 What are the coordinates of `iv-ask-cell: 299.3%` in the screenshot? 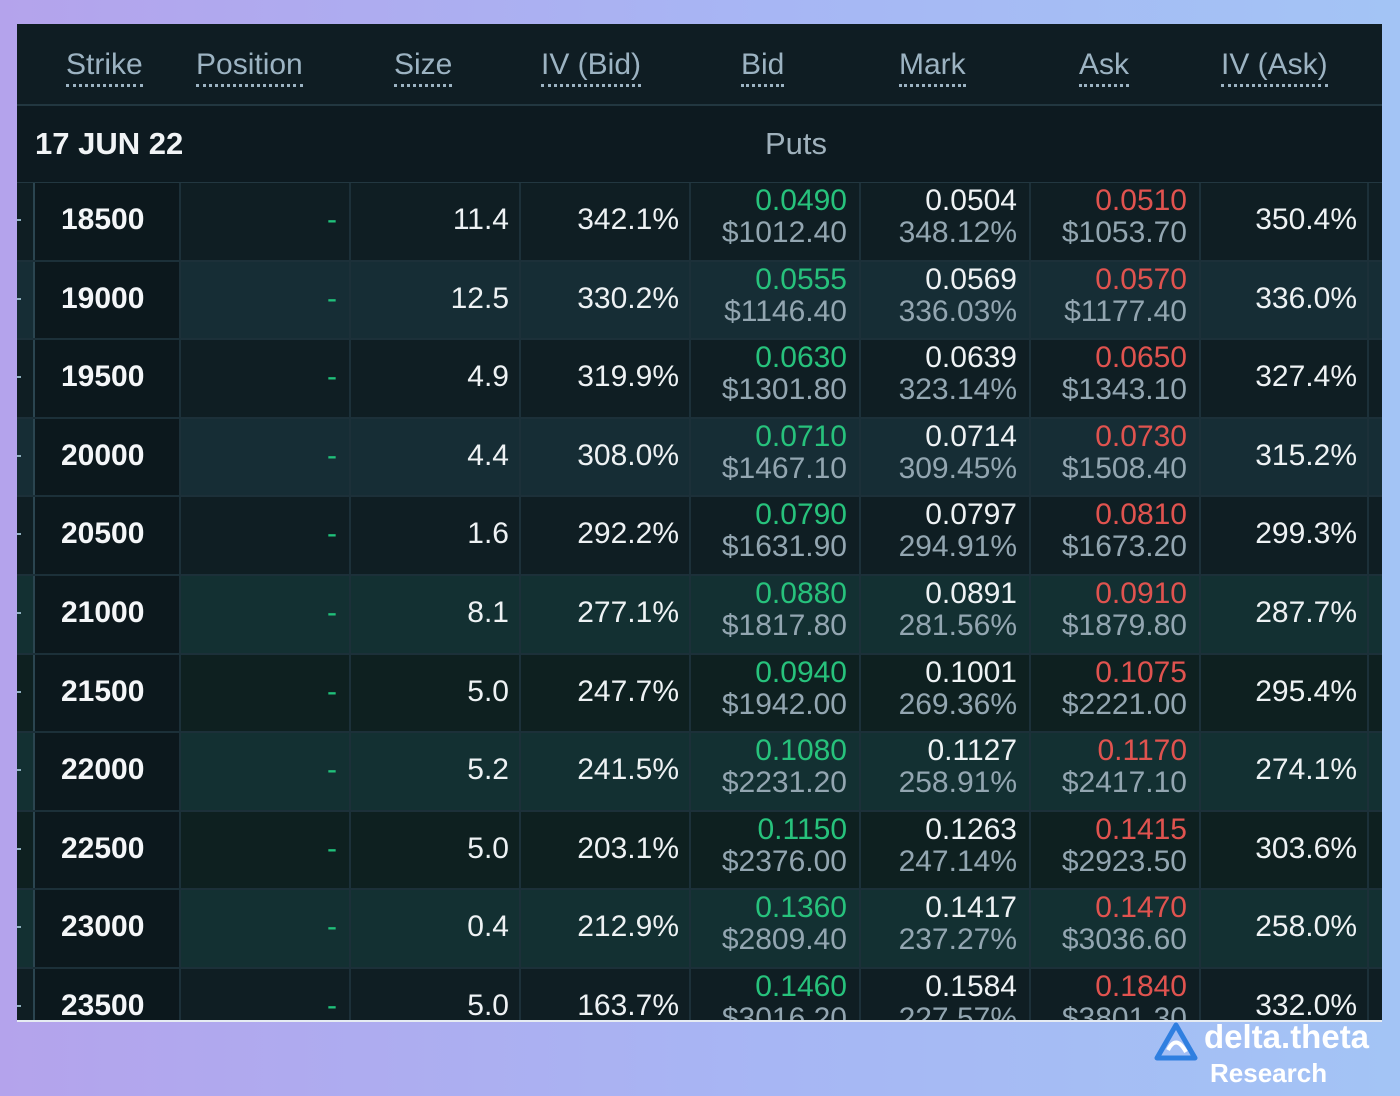 It's located at (1284, 535).